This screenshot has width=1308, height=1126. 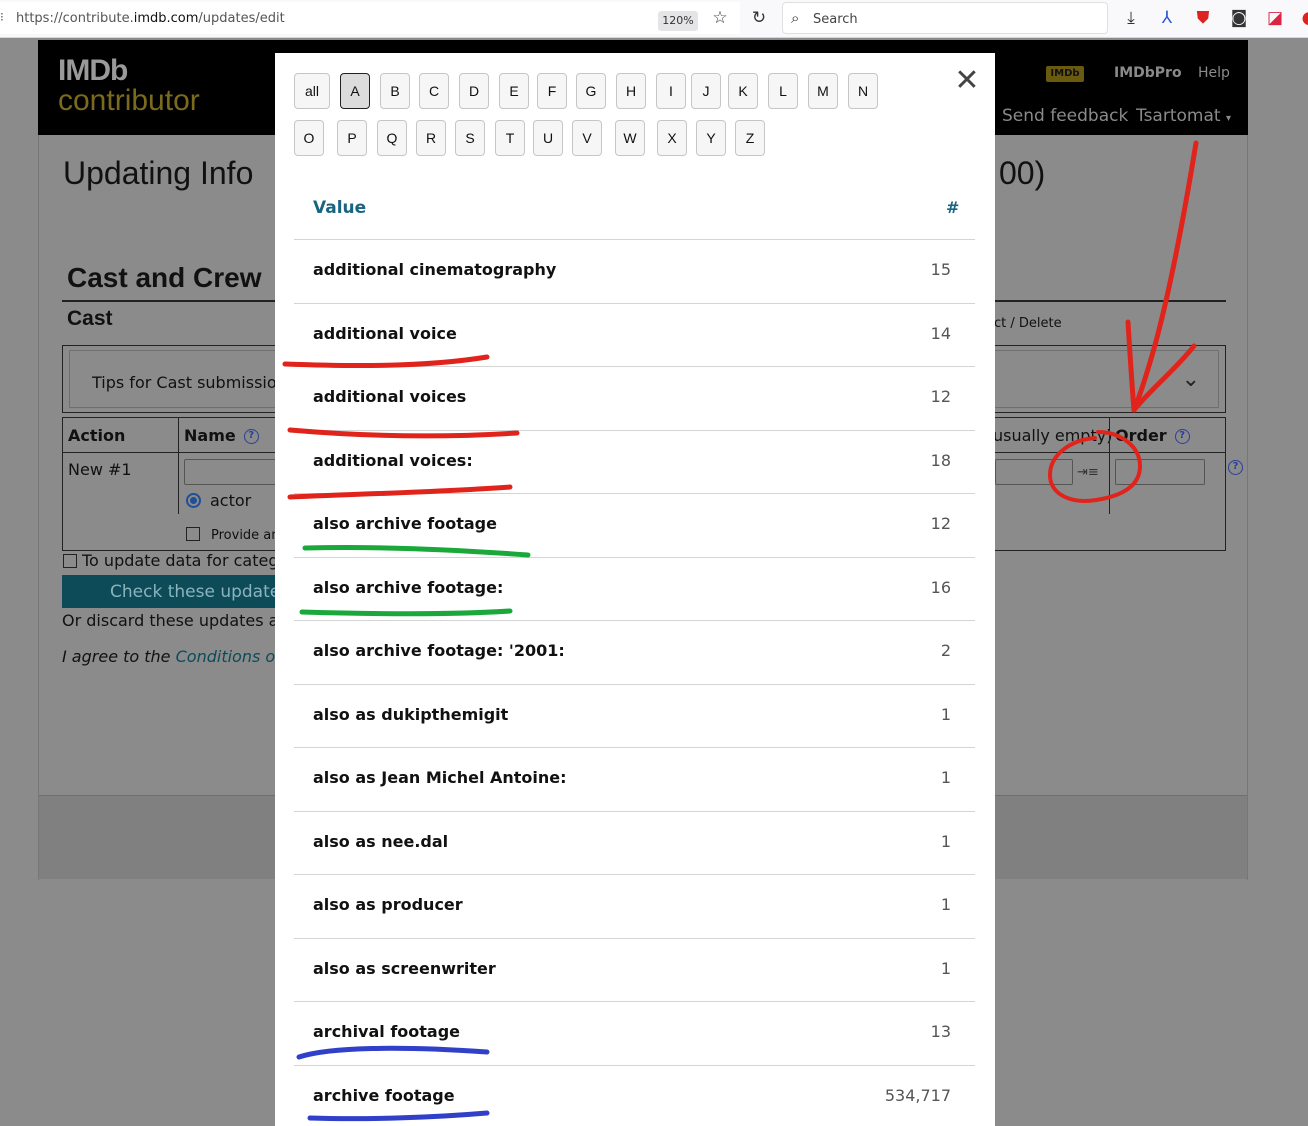 I want to click on column-header-count: #, so click(x=952, y=207).